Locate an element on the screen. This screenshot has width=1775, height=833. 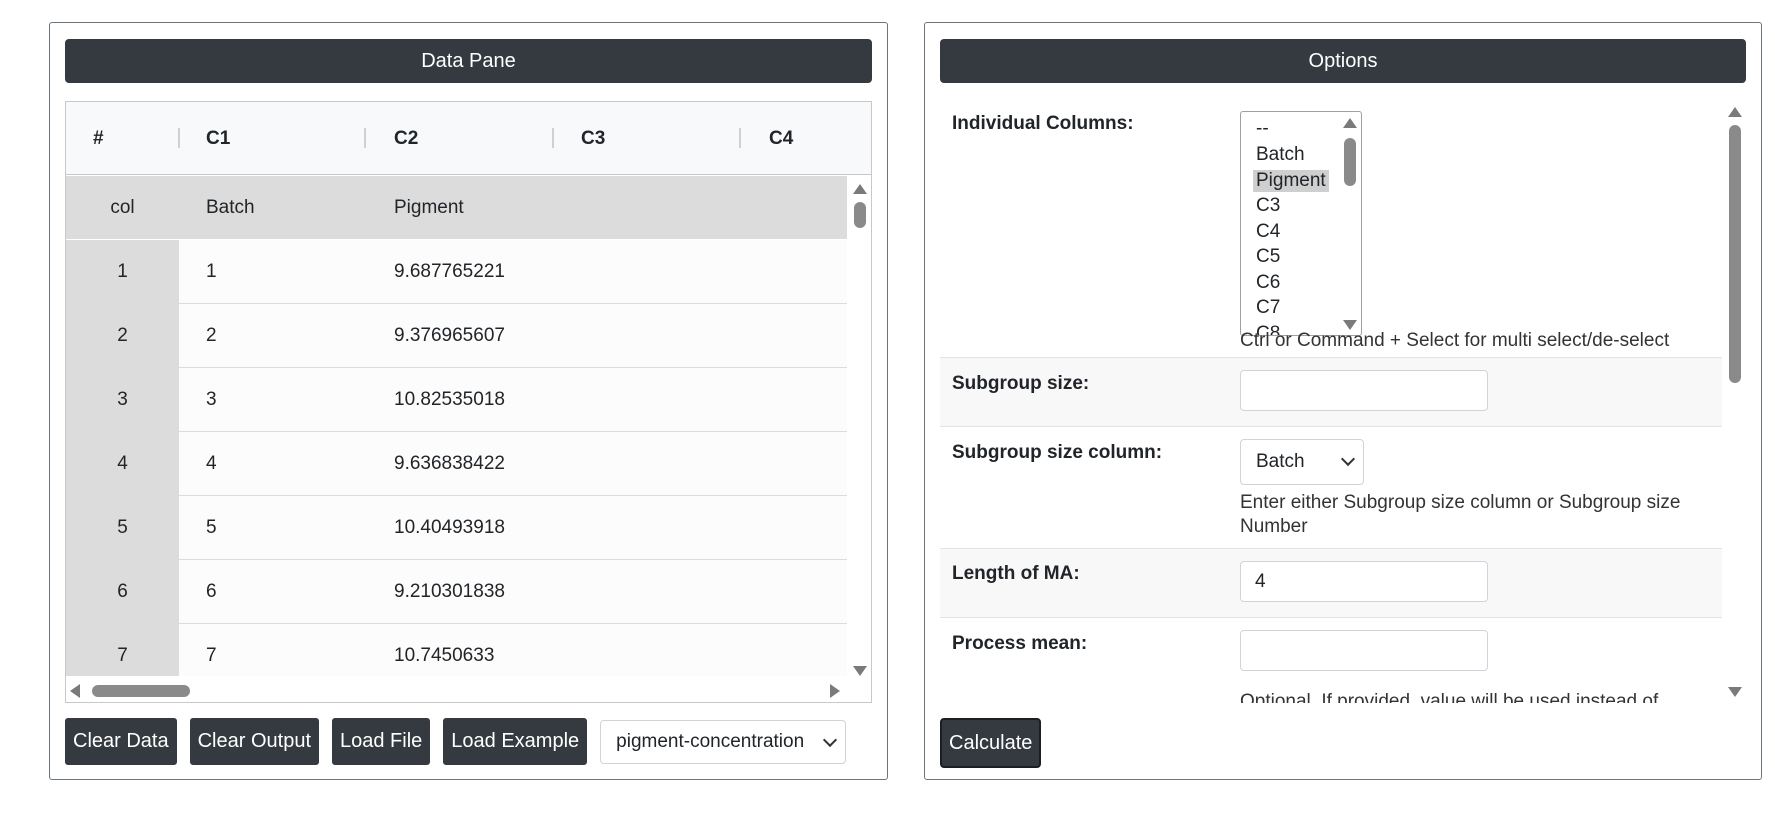
subgroup-size-label: Subgroup size: is located at coordinates (1021, 383).